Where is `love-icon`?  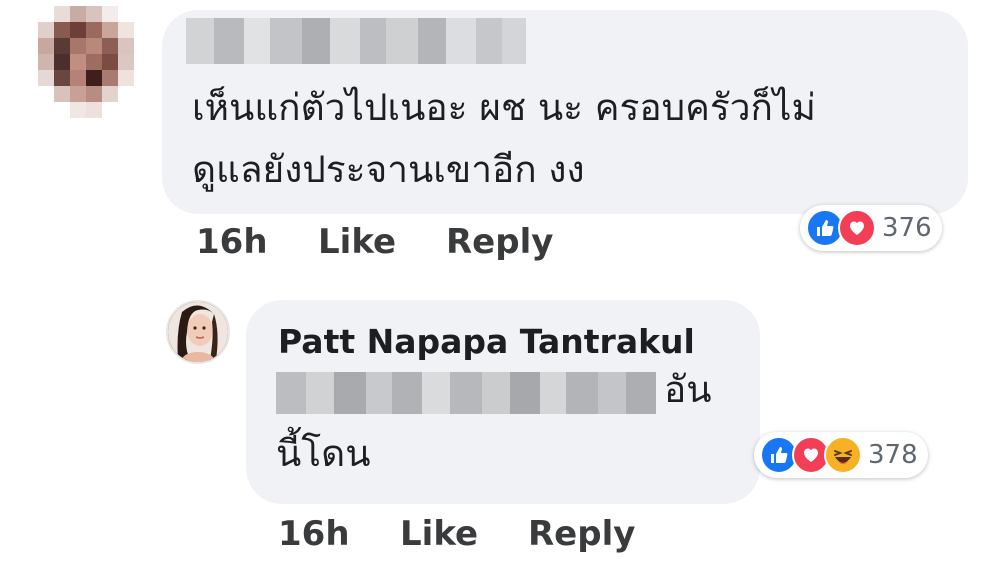 love-icon is located at coordinates (857, 228).